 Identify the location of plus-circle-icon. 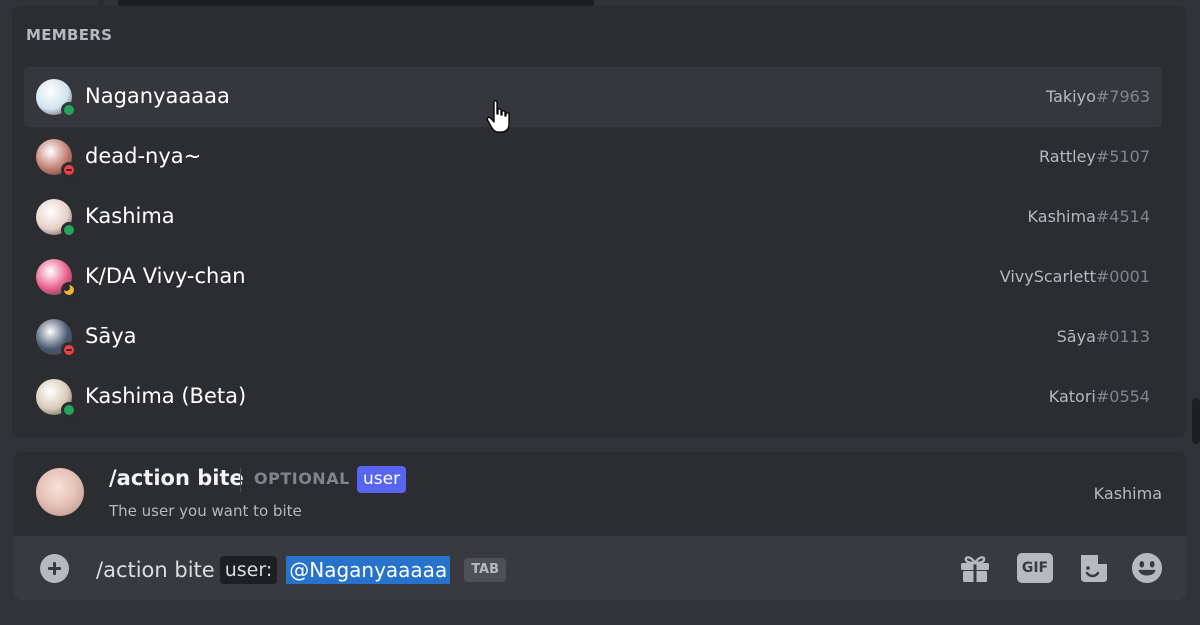
(54, 568).